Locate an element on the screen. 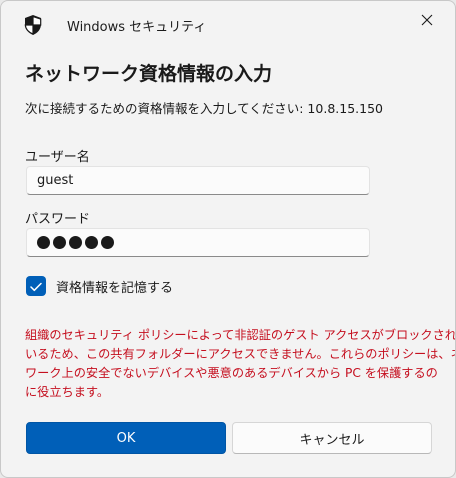 This screenshot has height=478, width=456. instruction-text: 次に接続するための資格情報を入力してください: 10.8.15.150 is located at coordinates (204, 108).